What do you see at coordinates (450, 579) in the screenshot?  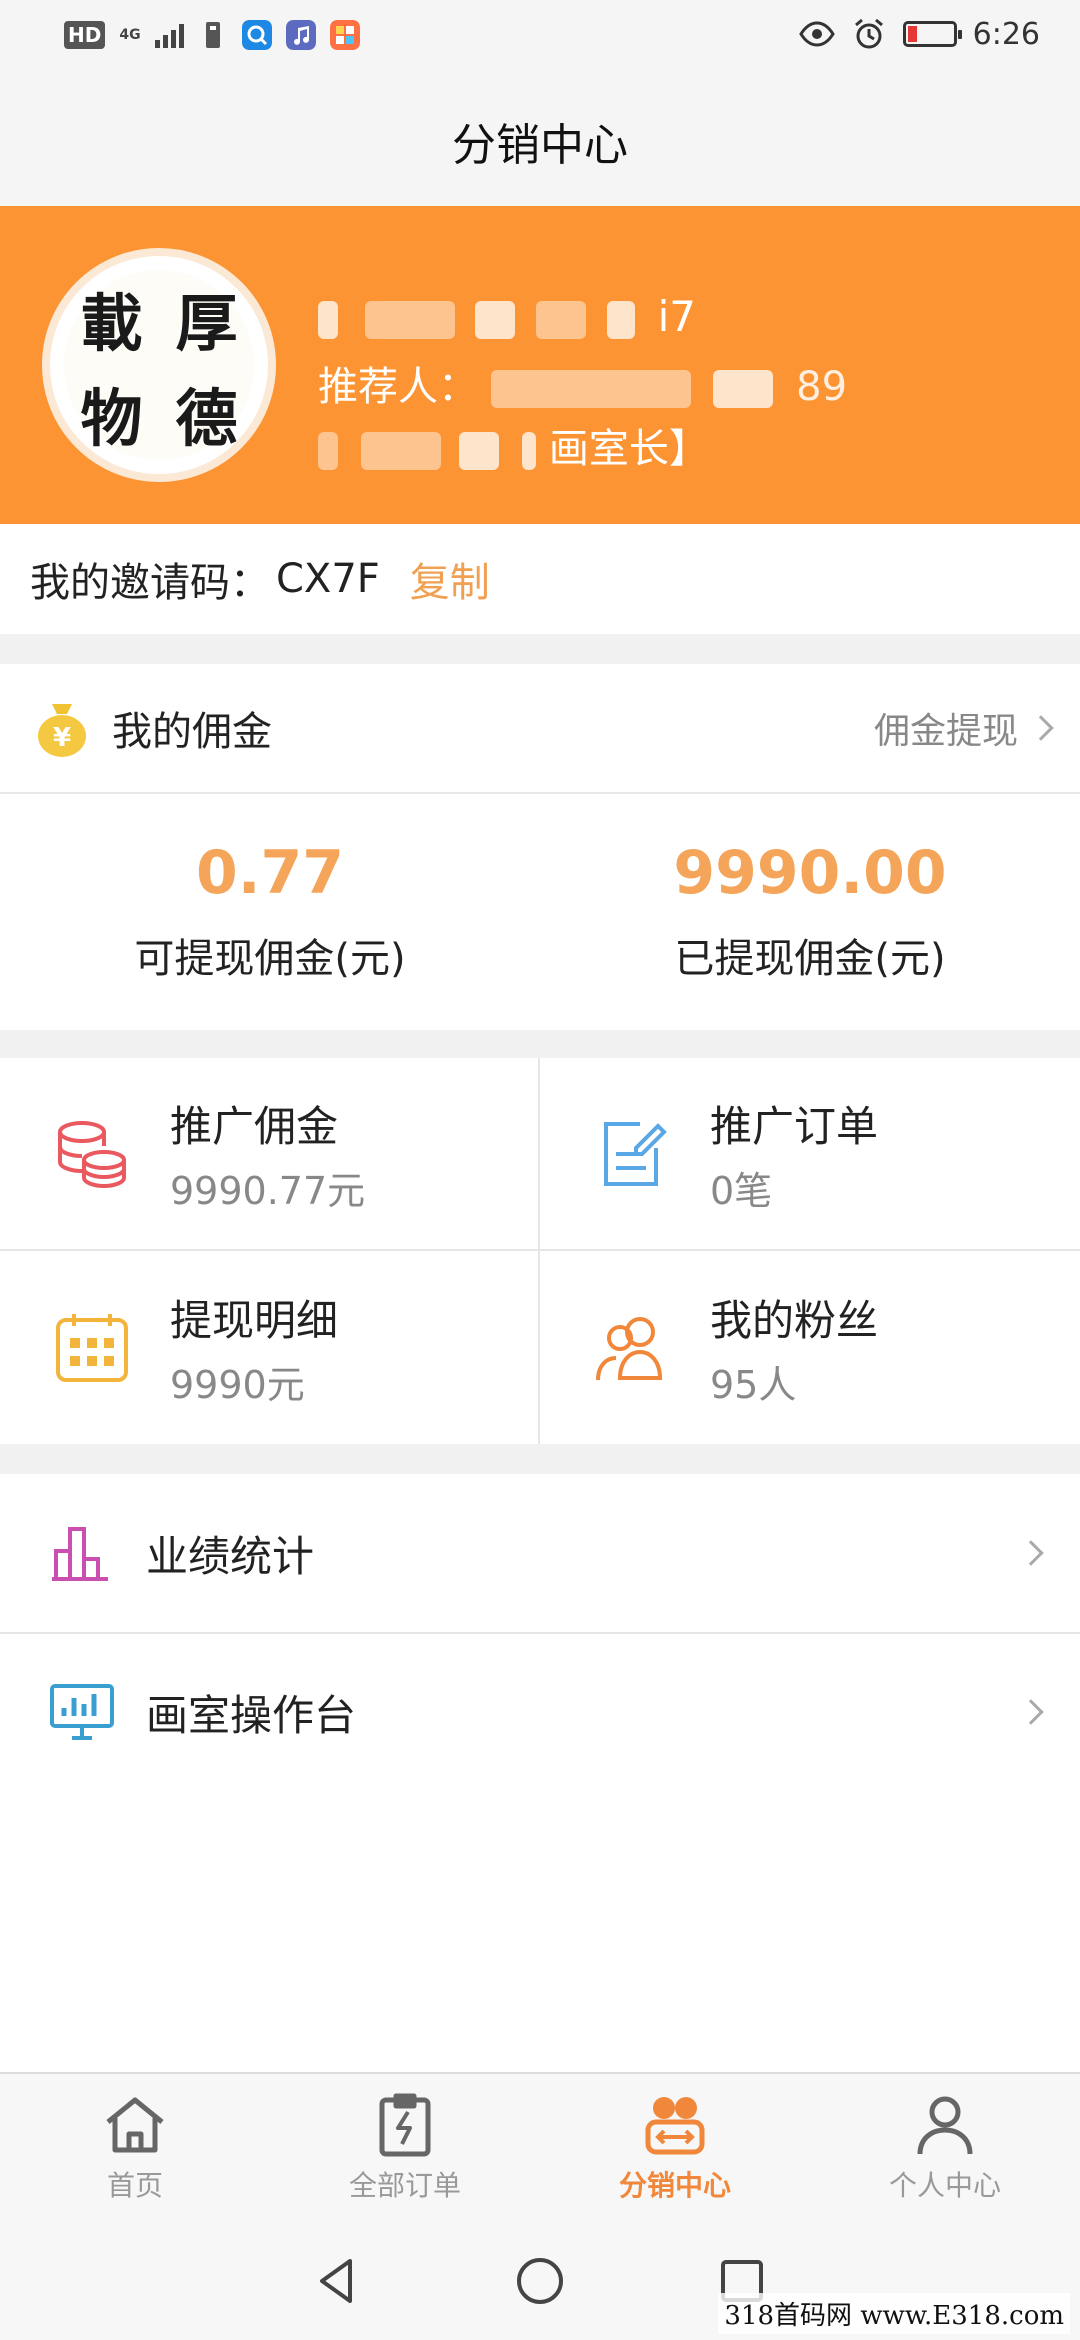 I see `copy-button: 复制` at bounding box center [450, 579].